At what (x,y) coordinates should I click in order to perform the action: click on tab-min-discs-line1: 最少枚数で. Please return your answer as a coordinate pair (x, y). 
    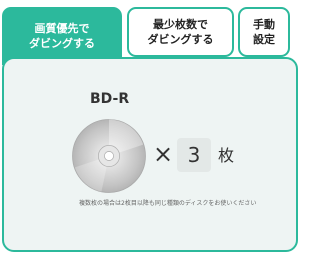
    Looking at the image, I should click on (180, 24).